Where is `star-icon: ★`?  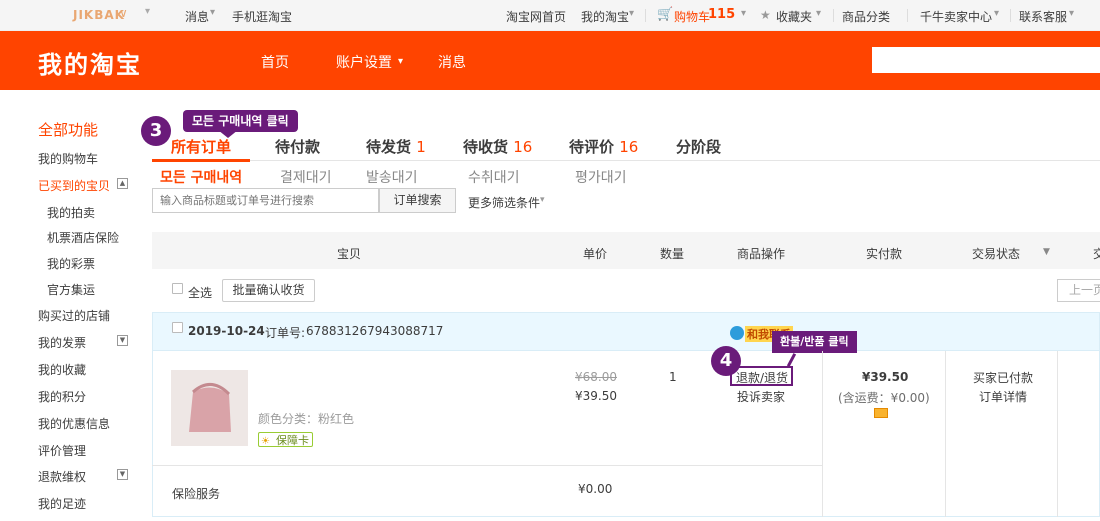 star-icon: ★ is located at coordinates (765, 15).